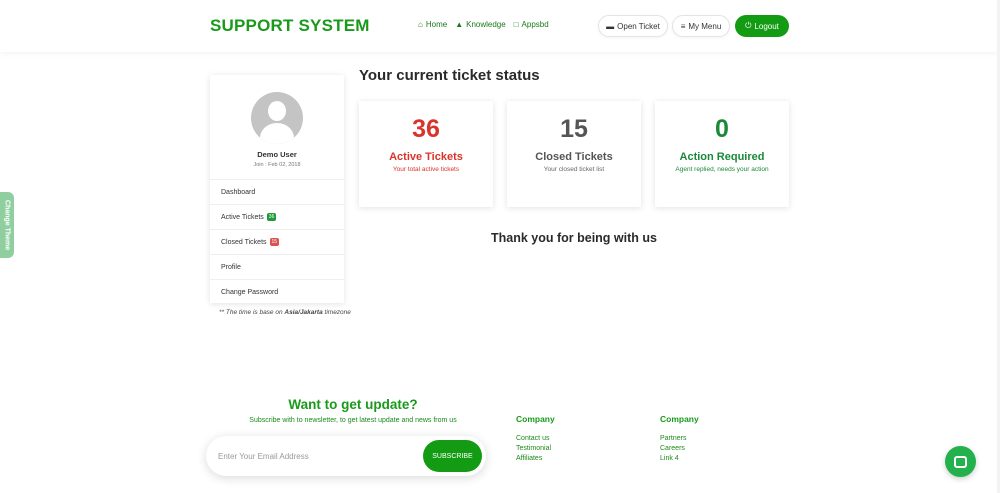  What do you see at coordinates (277, 266) in the screenshot?
I see `menu-item-profile: Profile` at bounding box center [277, 266].